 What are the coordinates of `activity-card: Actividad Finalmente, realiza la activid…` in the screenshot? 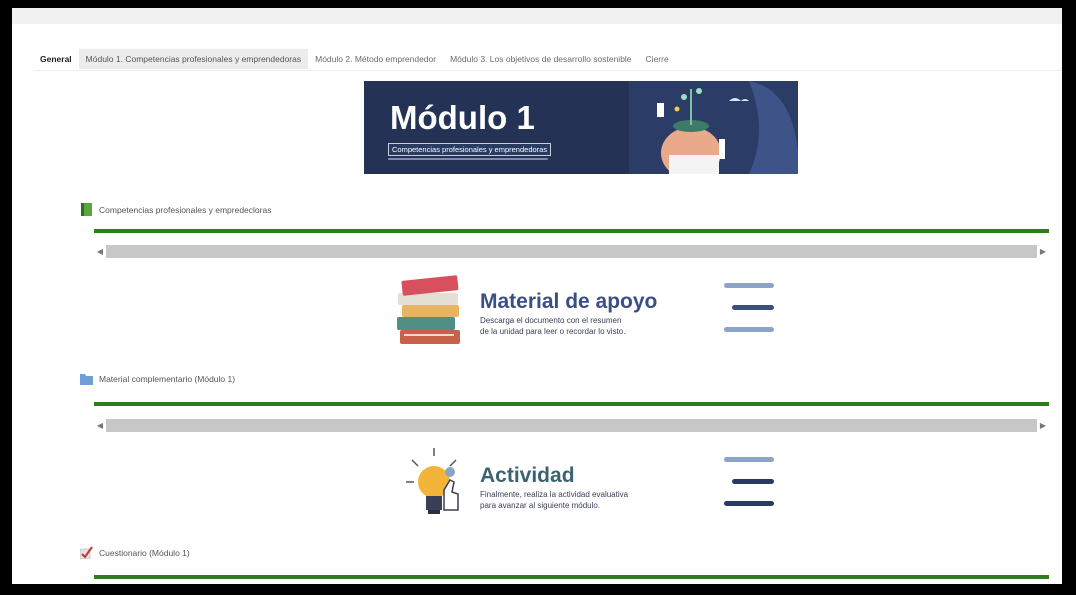 It's located at (581, 485).